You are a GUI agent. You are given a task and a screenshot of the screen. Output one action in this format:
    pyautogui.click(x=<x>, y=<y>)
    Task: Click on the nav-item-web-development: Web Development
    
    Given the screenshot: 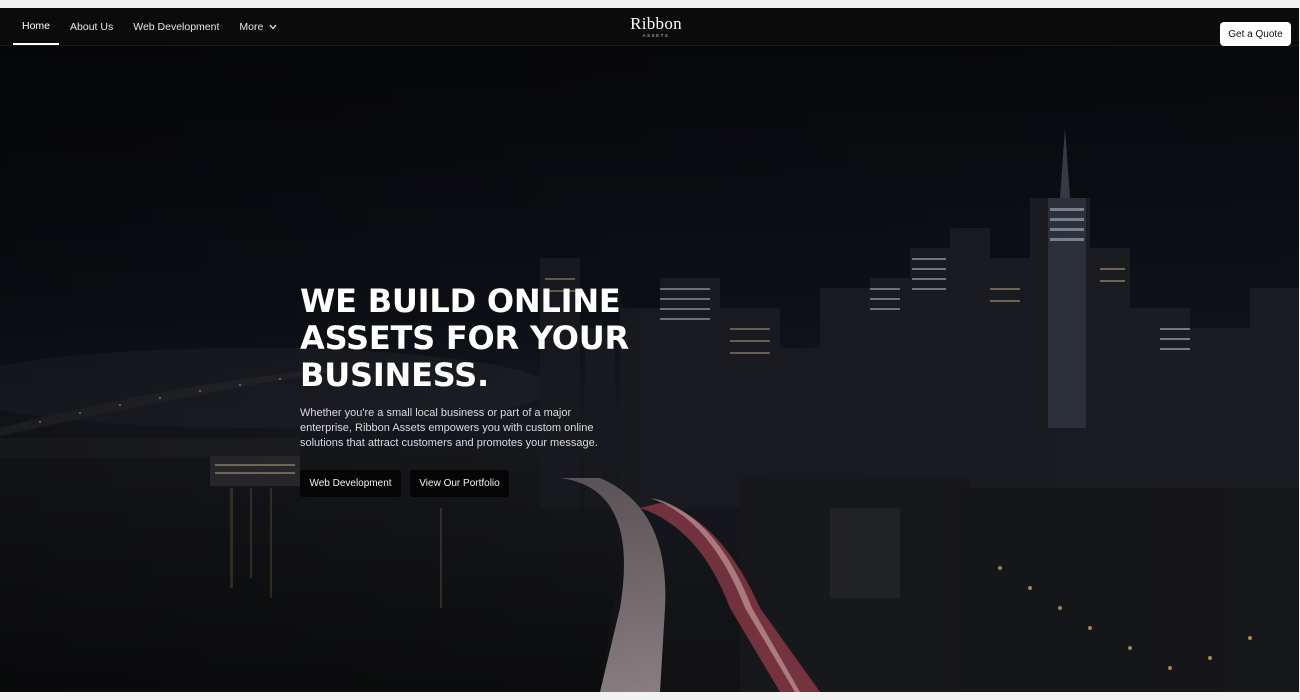 What is the action you would take?
    pyautogui.click(x=176, y=26)
    